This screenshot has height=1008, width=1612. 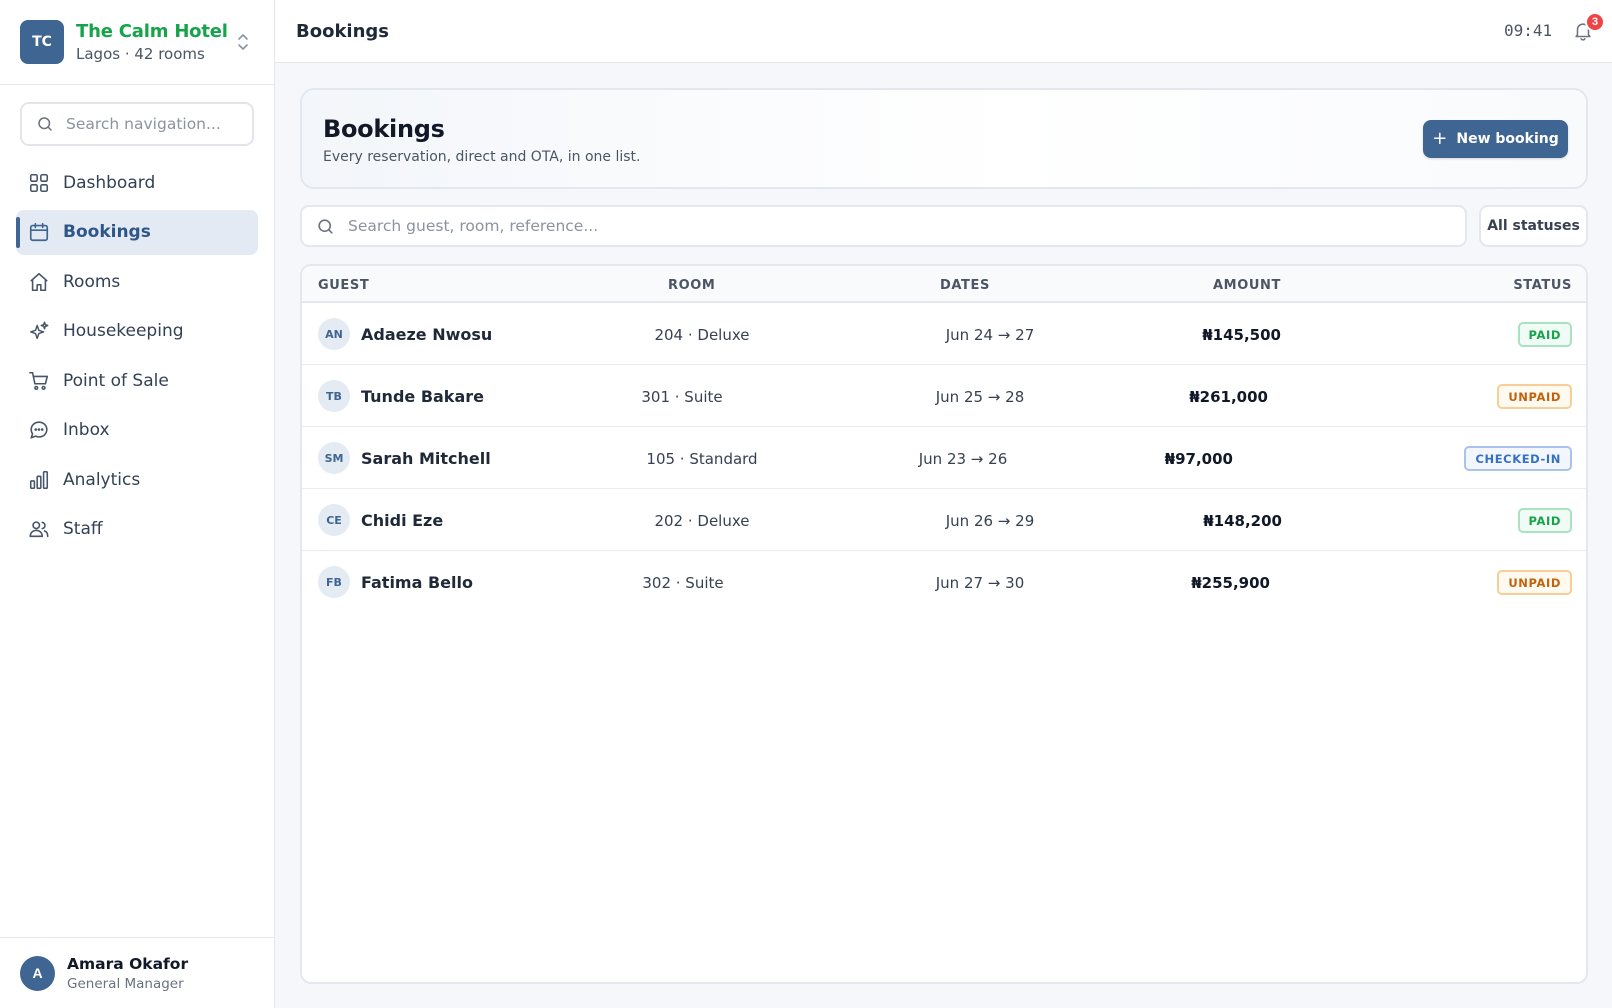 I want to click on page-title: Bookings, so click(x=343, y=31).